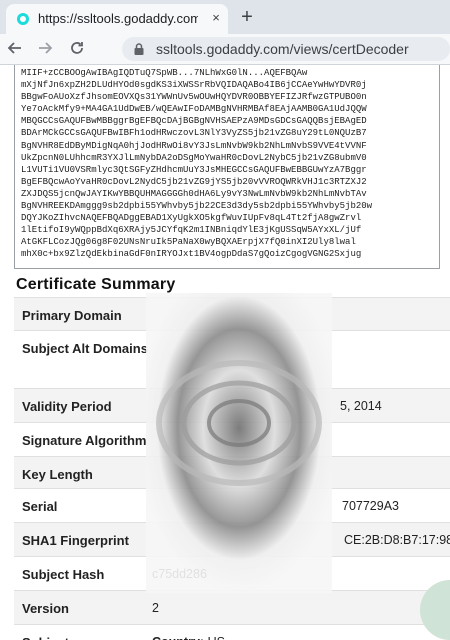  I want to click on summary-row-value: 2, so click(155, 608).